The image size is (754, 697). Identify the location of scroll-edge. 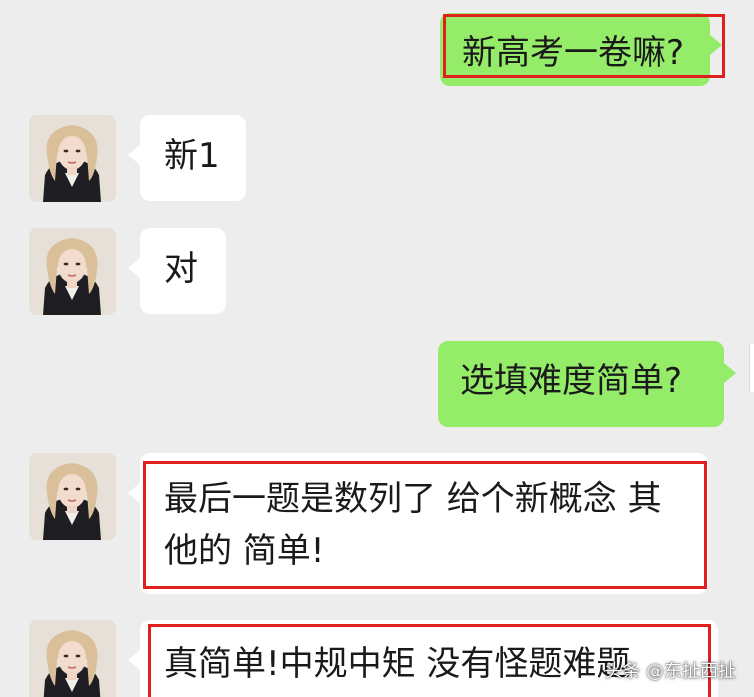
(751, 368).